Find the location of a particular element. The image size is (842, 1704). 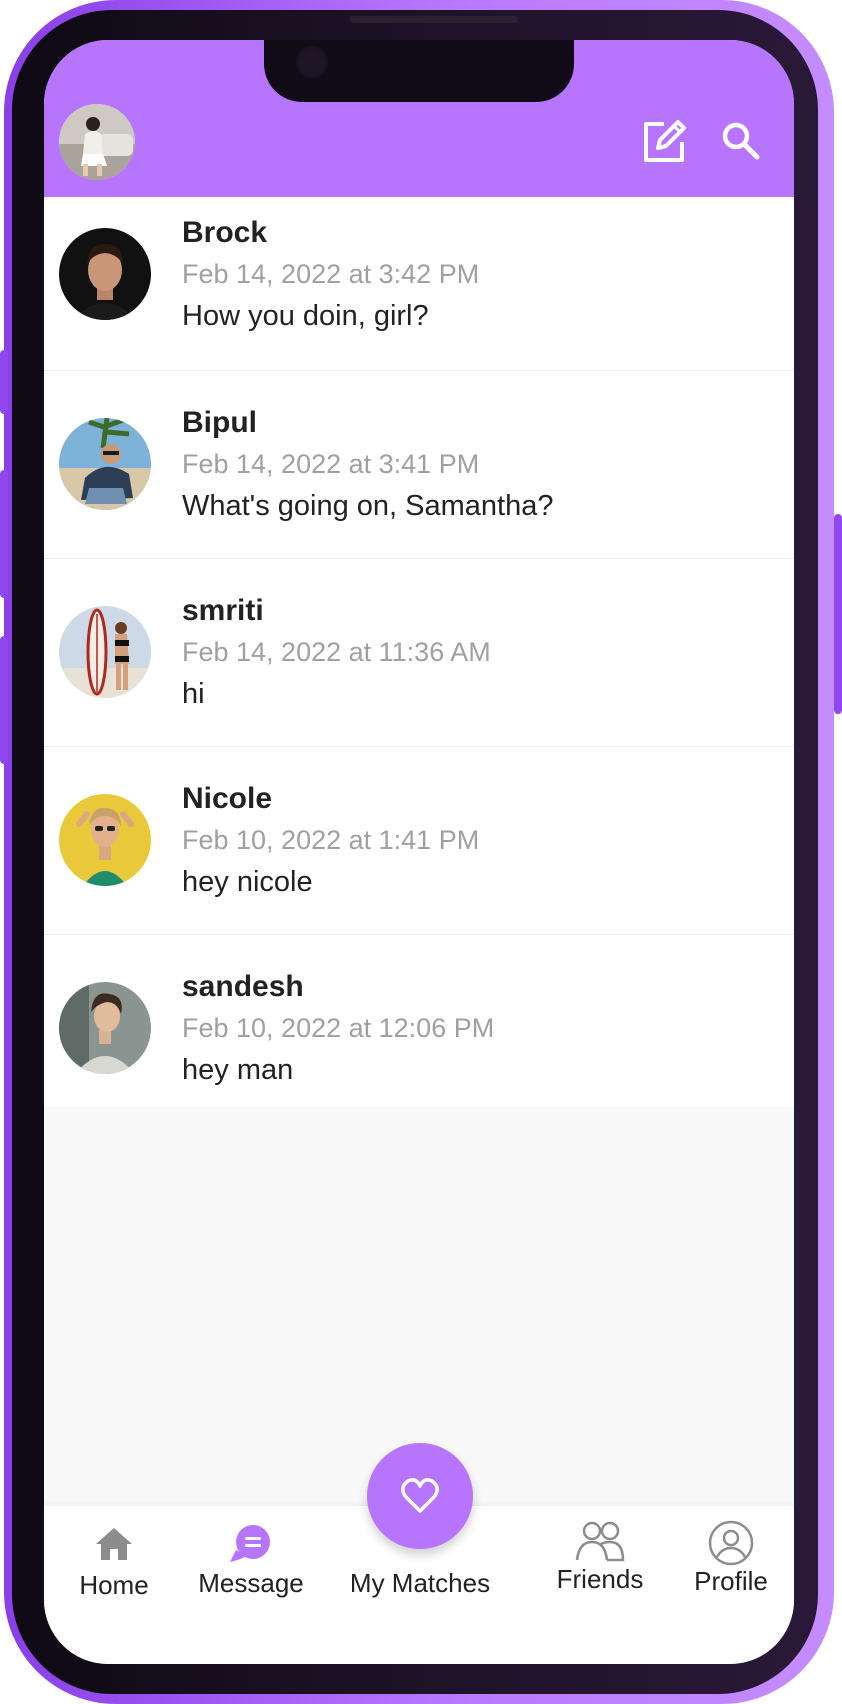

tab-message: Message is located at coordinates (251, 1560).